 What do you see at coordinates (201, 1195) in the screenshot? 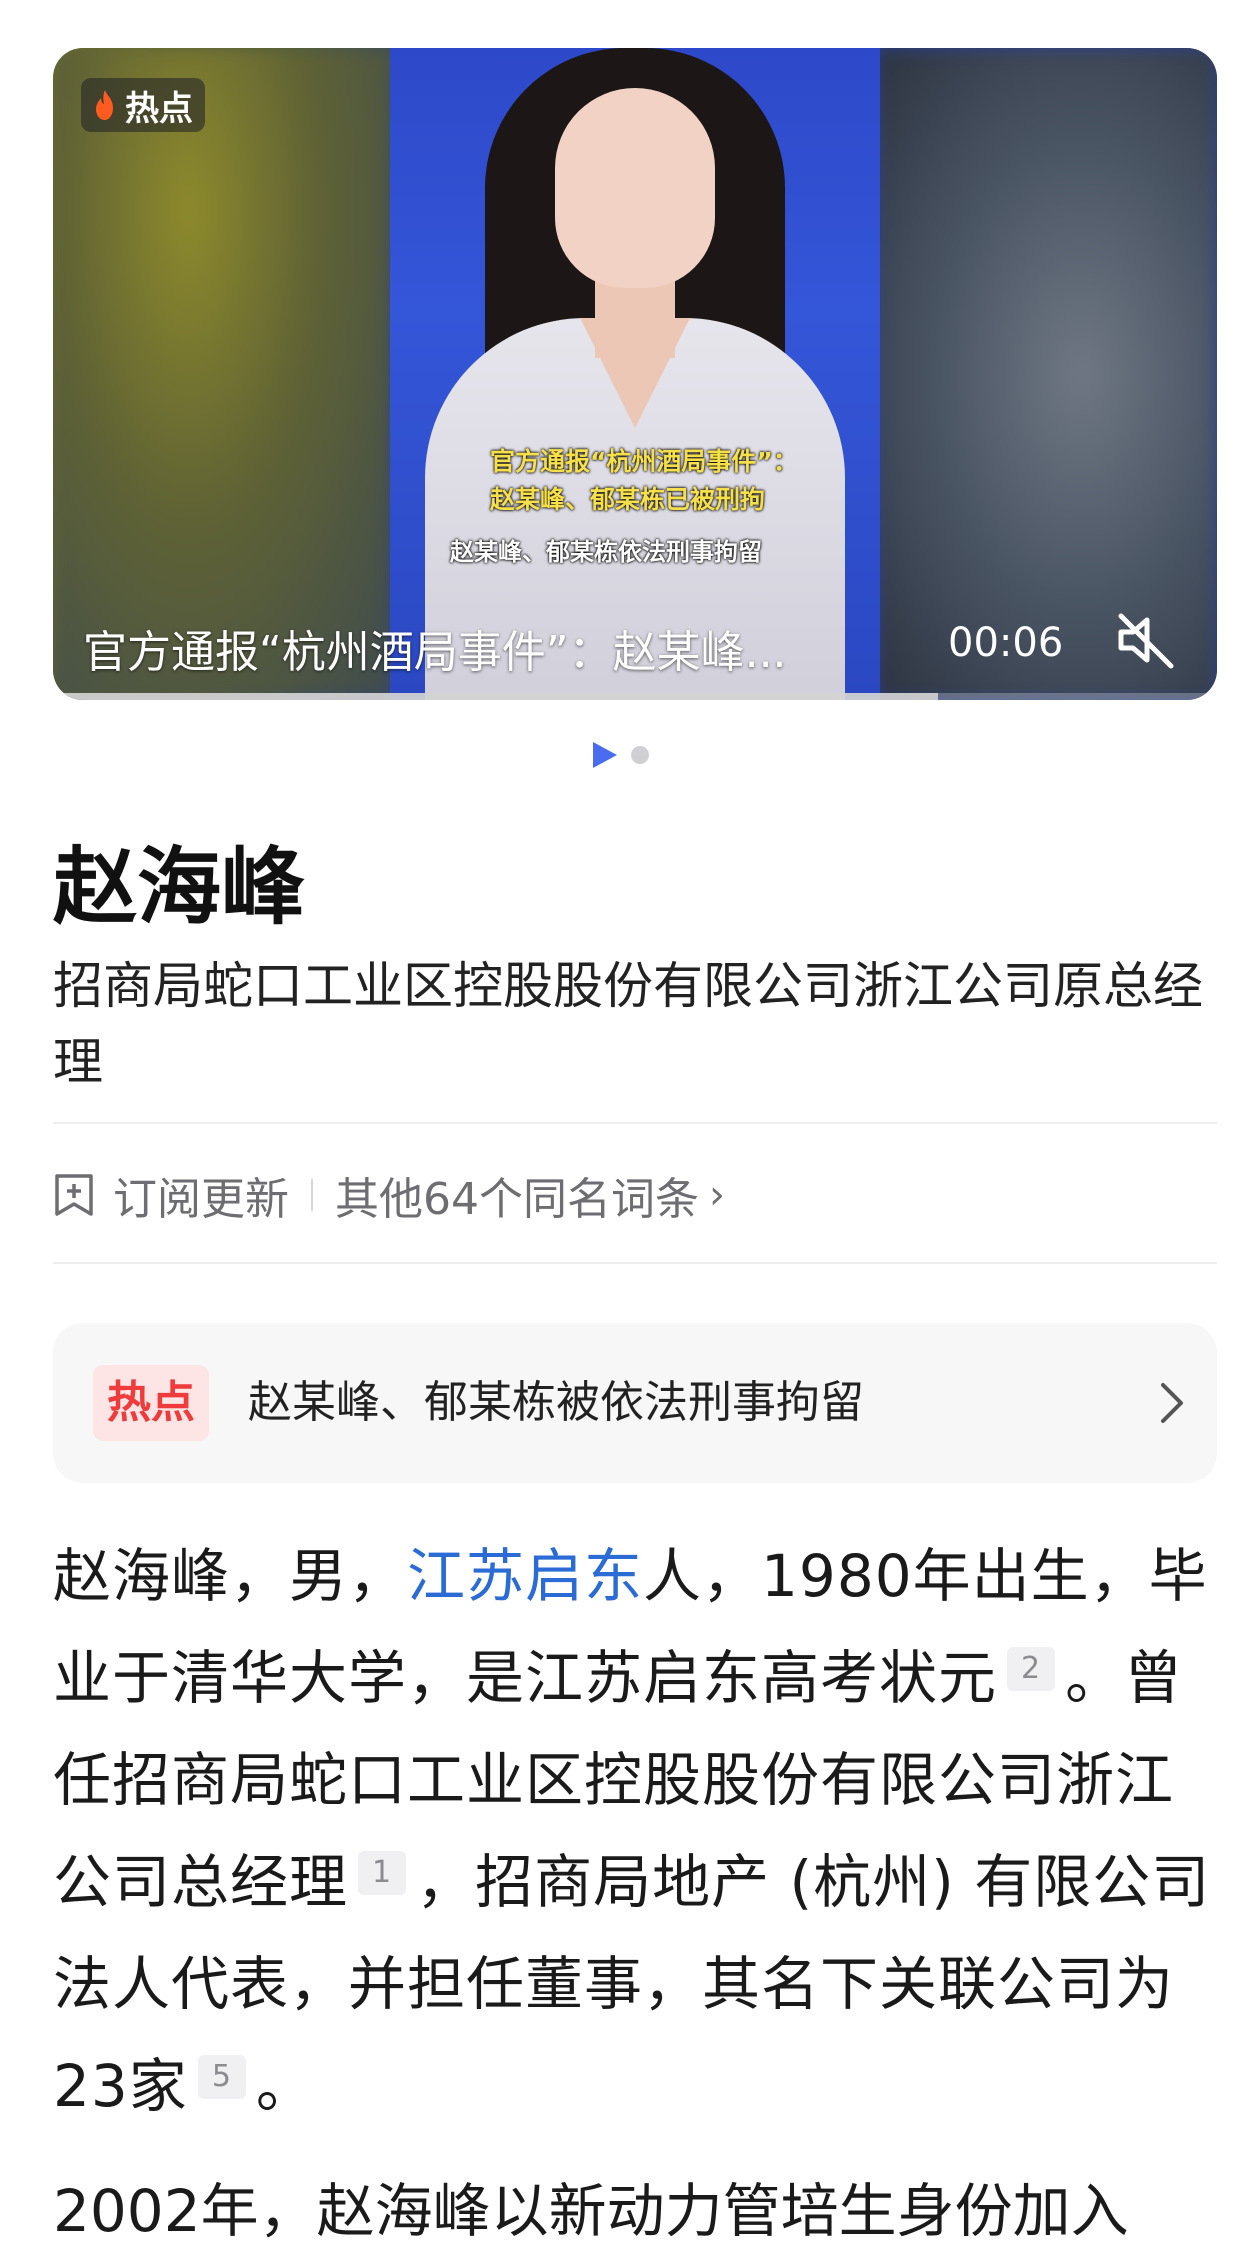
I see `subscribe-button: 订阅更新` at bounding box center [201, 1195].